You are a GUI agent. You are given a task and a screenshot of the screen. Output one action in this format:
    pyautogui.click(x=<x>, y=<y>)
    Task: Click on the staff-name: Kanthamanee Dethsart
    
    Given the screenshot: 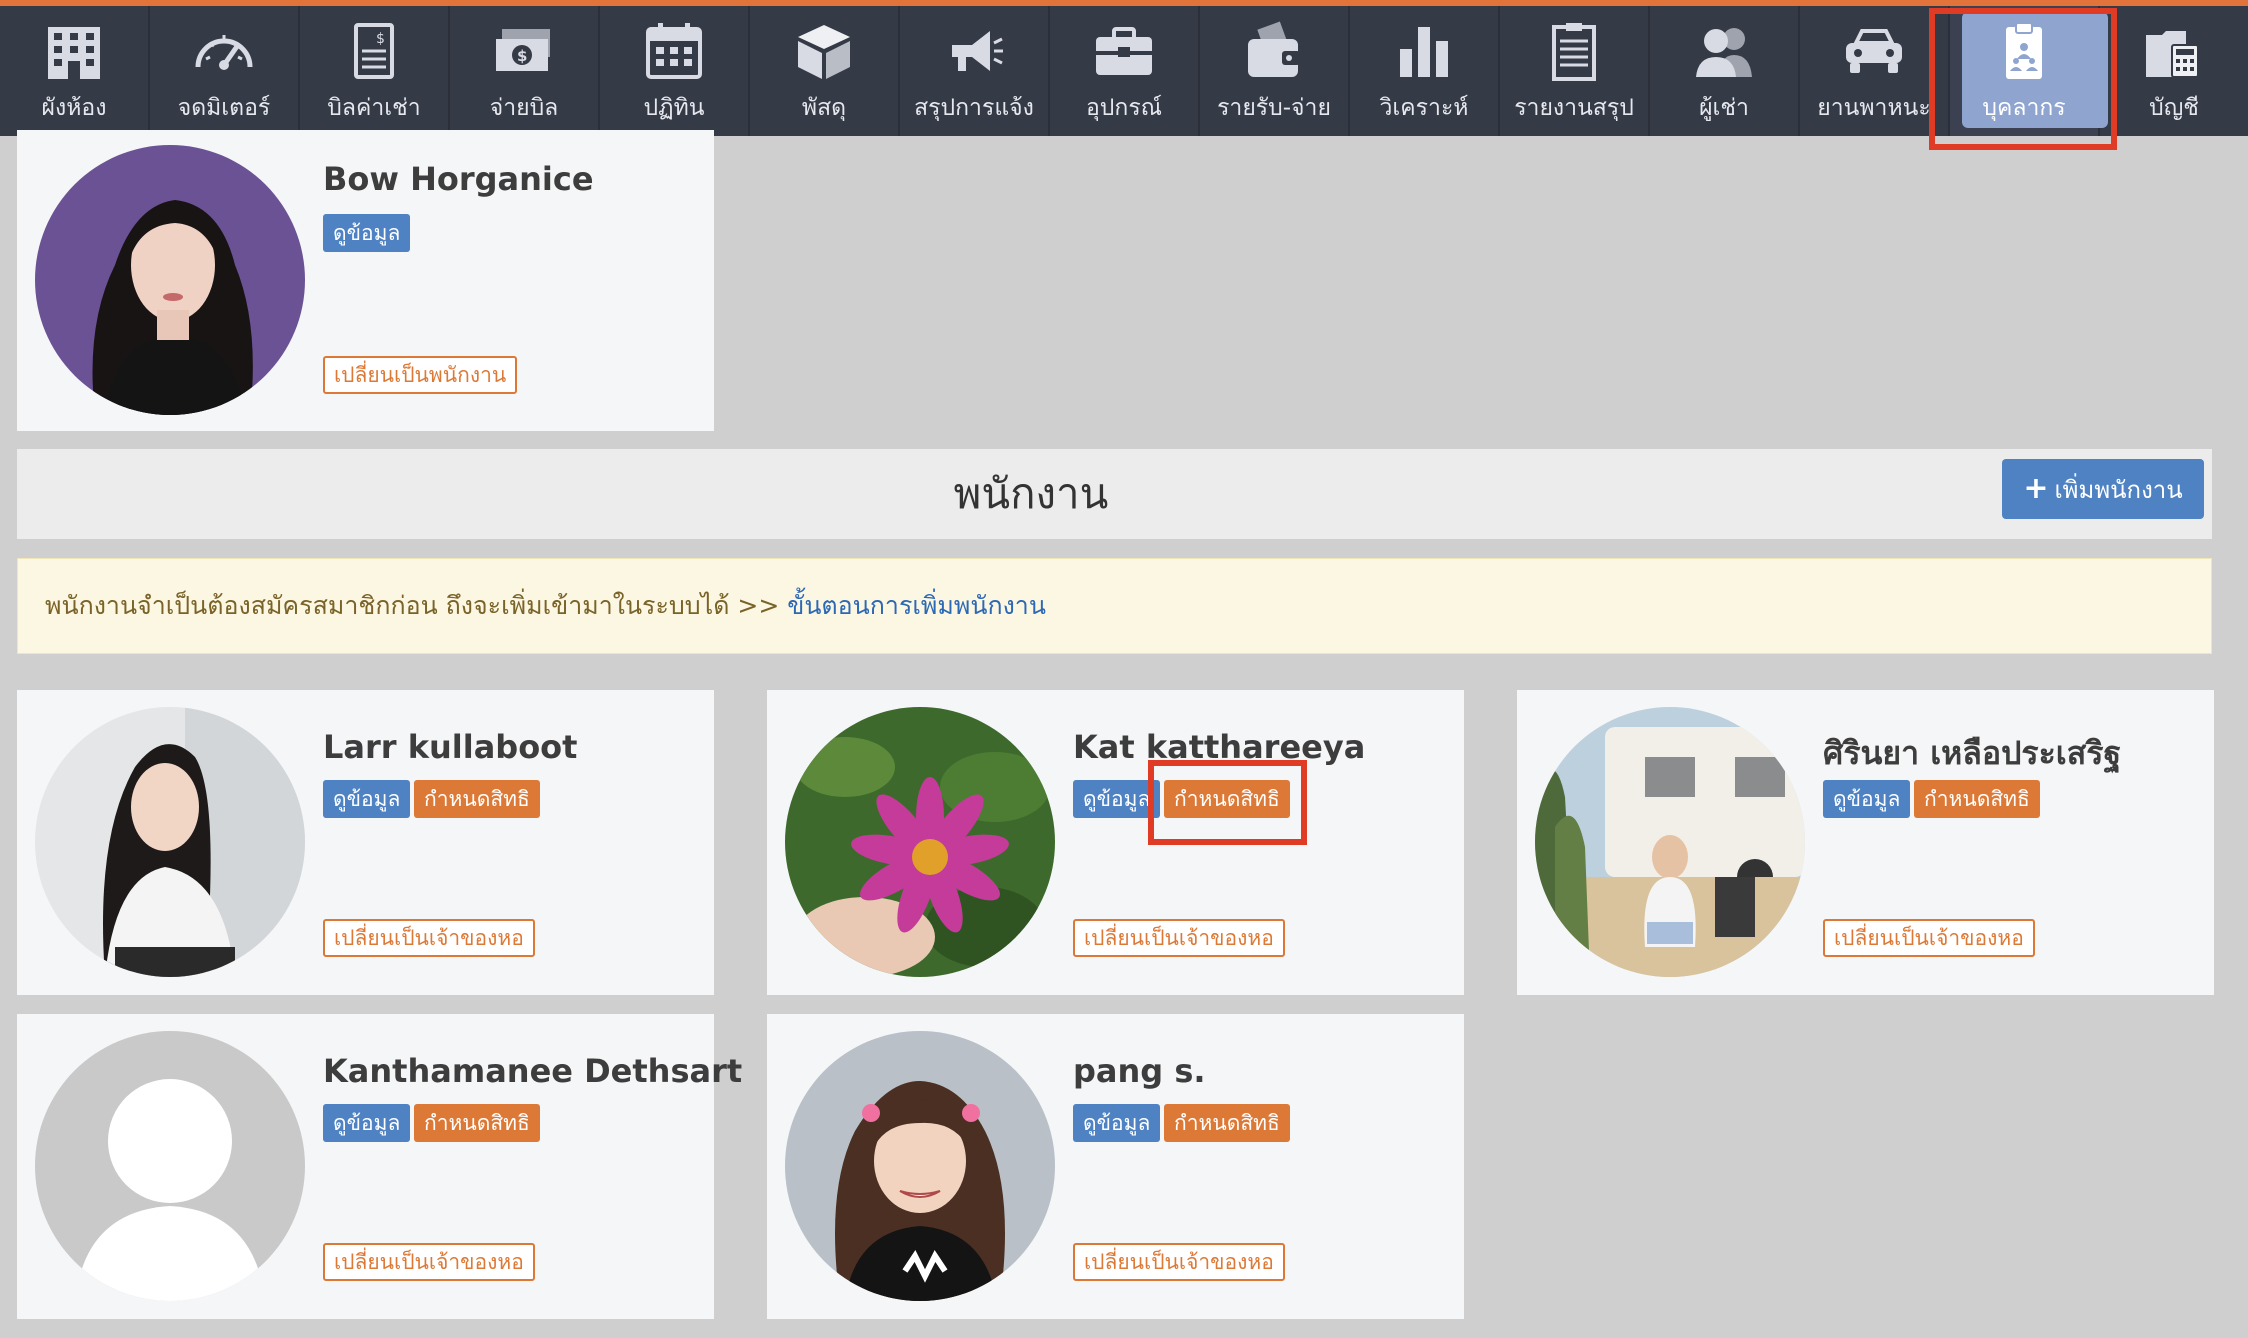 What is the action you would take?
    pyautogui.click(x=533, y=1071)
    